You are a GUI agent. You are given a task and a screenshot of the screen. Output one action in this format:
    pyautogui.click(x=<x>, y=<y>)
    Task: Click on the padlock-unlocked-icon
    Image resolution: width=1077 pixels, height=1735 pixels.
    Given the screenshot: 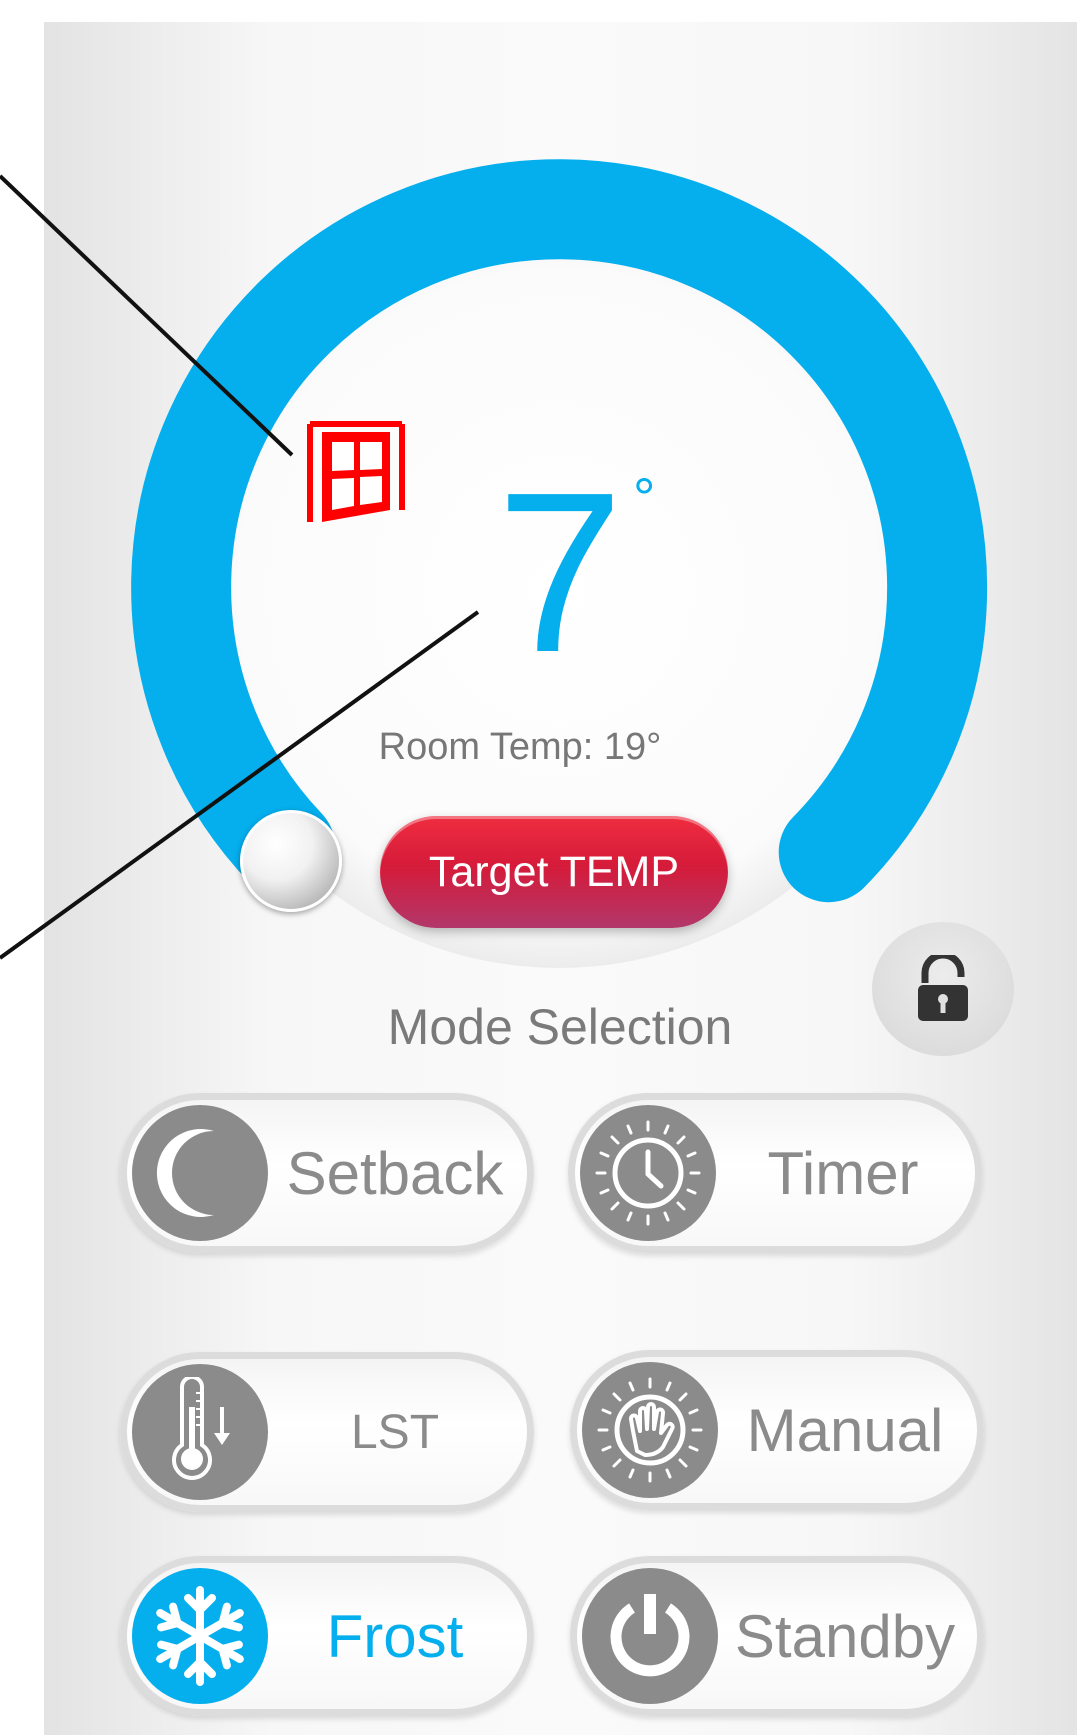 What is the action you would take?
    pyautogui.click(x=943, y=988)
    